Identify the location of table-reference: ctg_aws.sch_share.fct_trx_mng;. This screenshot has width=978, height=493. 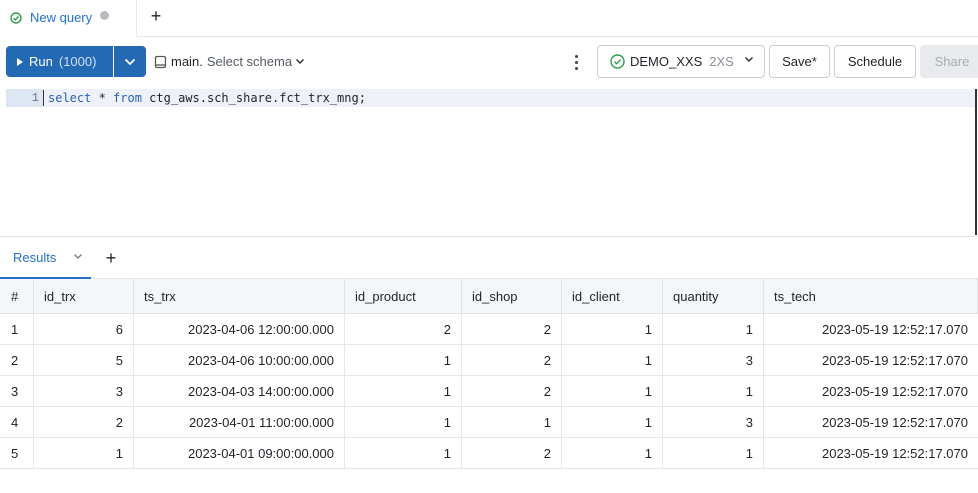
(253, 98).